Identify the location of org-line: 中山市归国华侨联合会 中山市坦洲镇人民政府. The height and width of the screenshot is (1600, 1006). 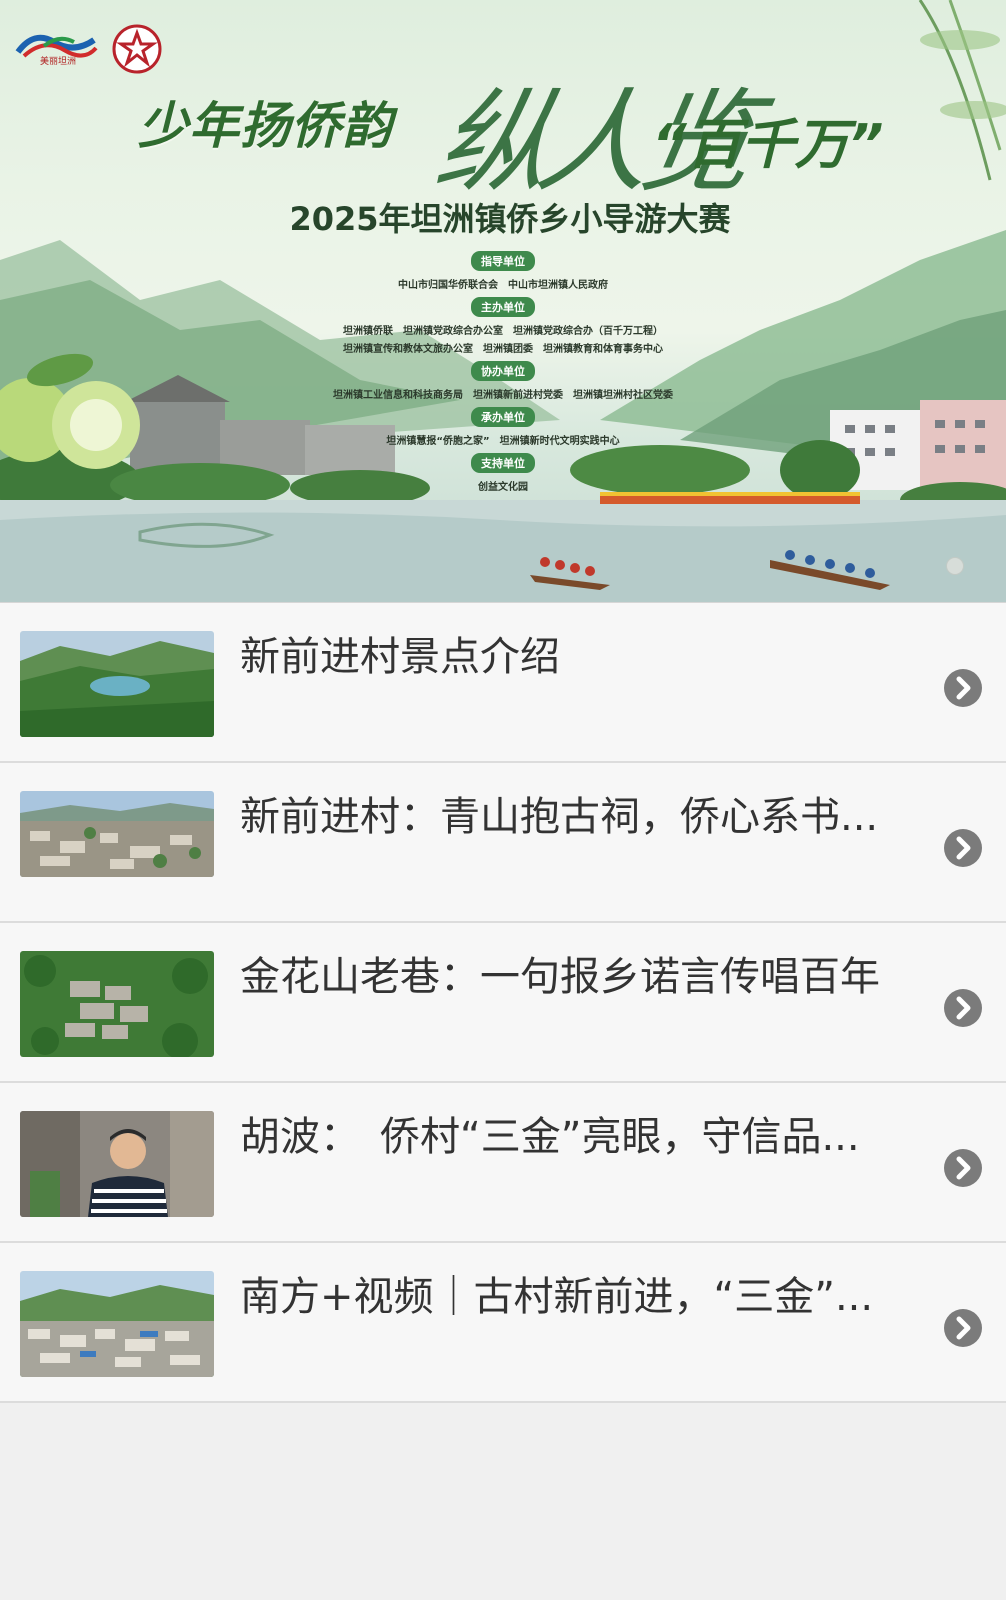
(503, 285).